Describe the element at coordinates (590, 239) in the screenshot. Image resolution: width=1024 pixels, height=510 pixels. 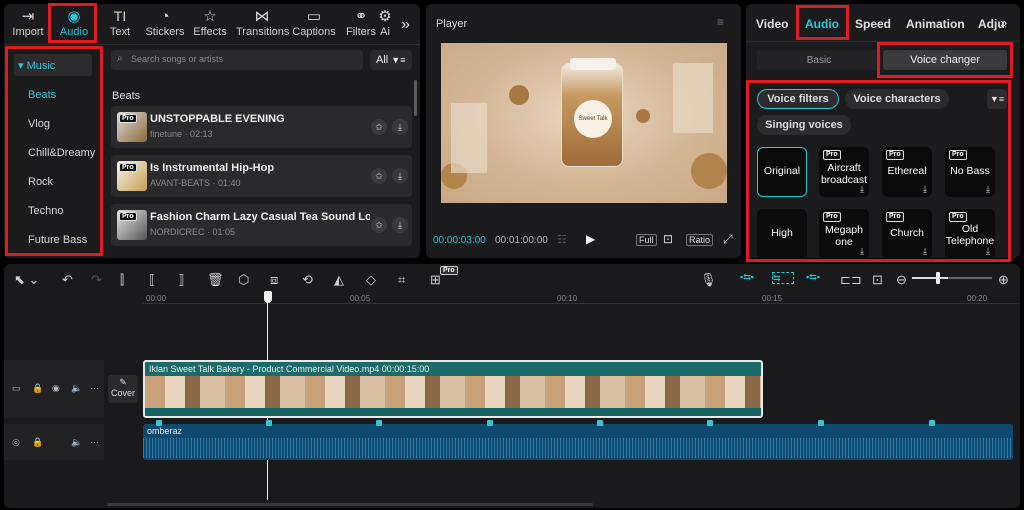
I see `play-button: ▶` at that location.